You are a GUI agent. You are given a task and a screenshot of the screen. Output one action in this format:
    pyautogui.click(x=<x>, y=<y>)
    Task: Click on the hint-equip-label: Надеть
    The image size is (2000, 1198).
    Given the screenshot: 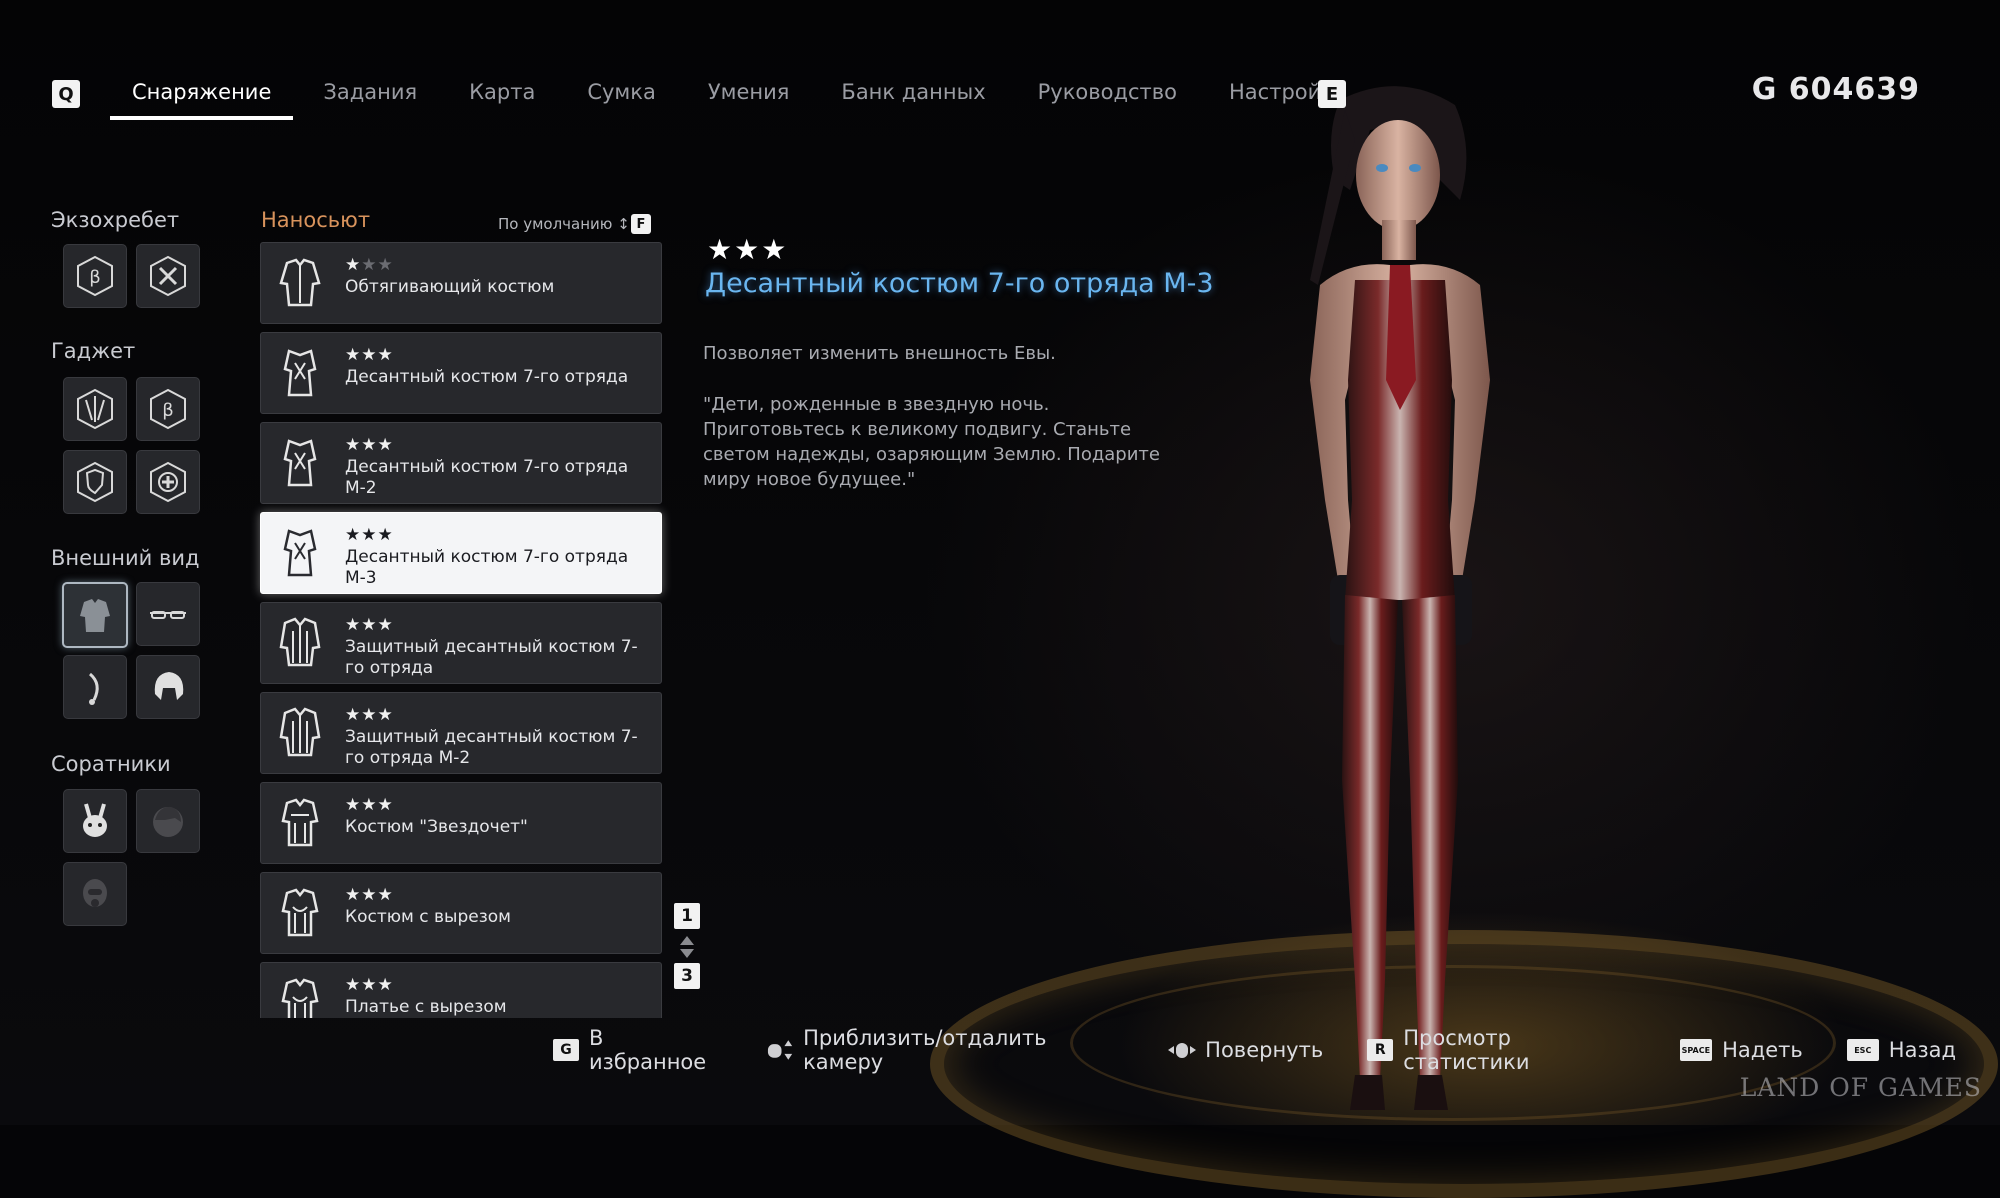 What is the action you would take?
    pyautogui.click(x=1762, y=1050)
    